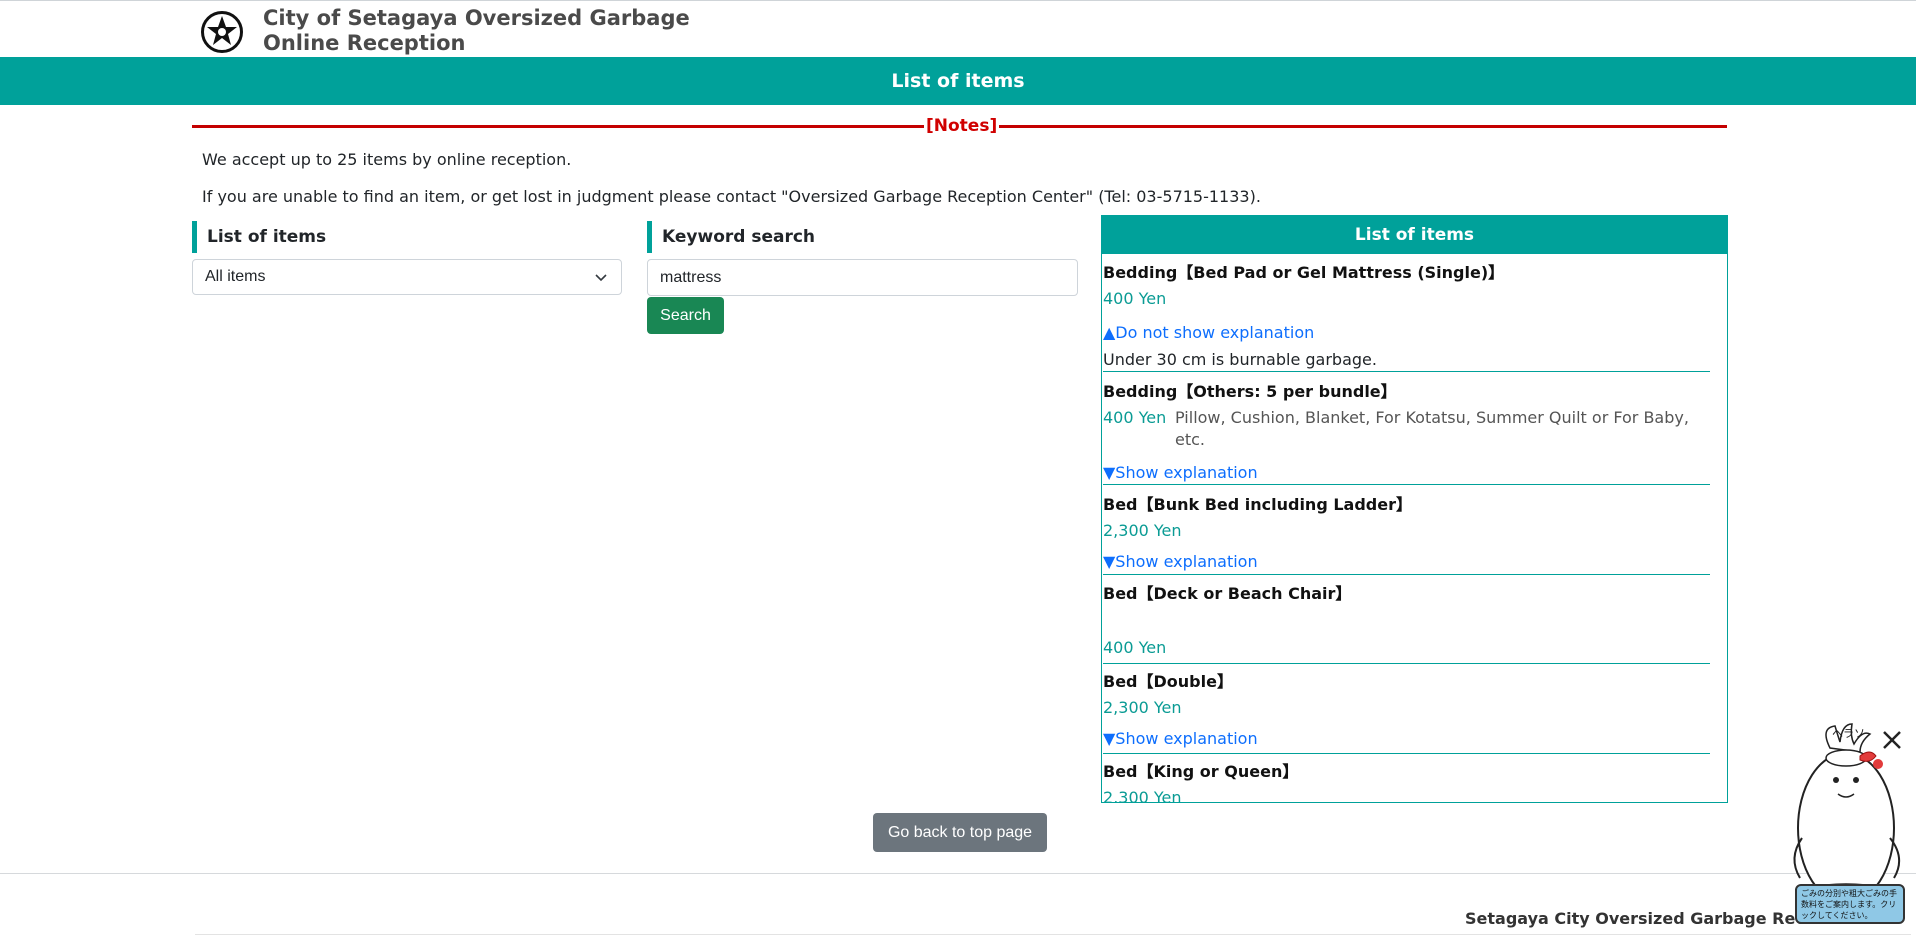 The width and height of the screenshot is (1916, 936). What do you see at coordinates (685, 315) in the screenshot?
I see `search-button: Search` at bounding box center [685, 315].